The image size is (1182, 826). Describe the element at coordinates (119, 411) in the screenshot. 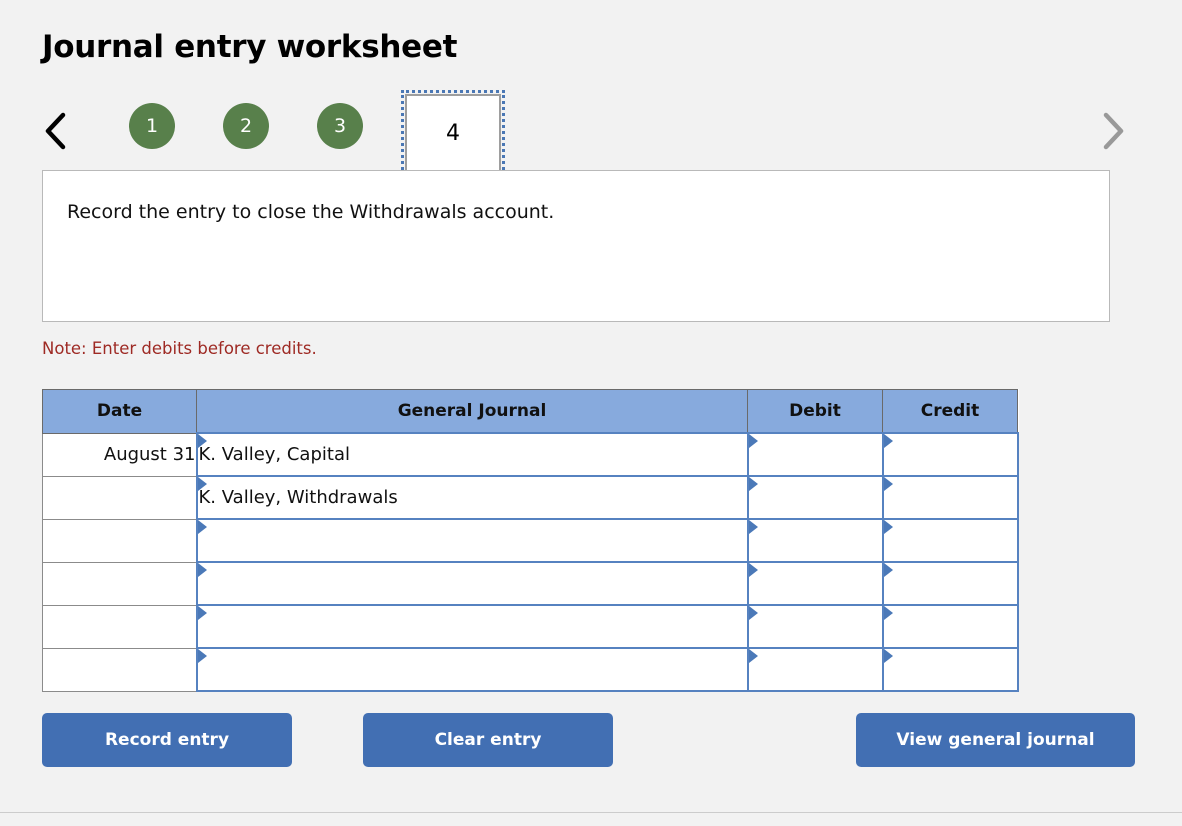

I see `column-header-date: Date` at that location.